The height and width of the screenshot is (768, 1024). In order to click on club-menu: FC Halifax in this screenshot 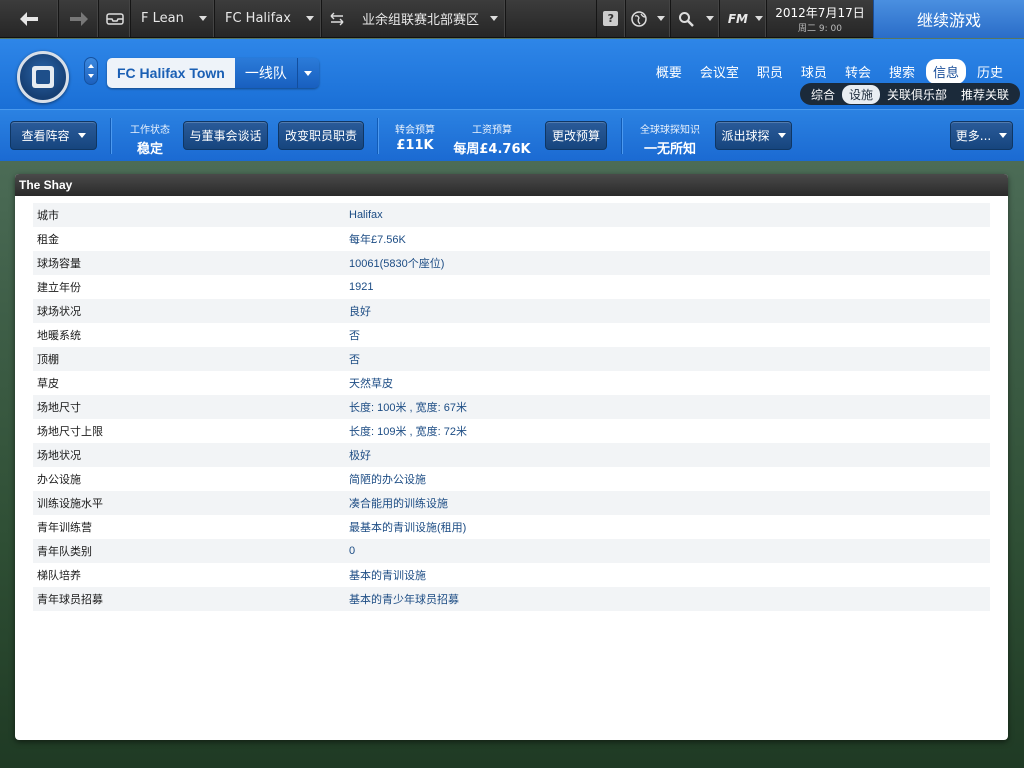, I will do `click(268, 18)`.